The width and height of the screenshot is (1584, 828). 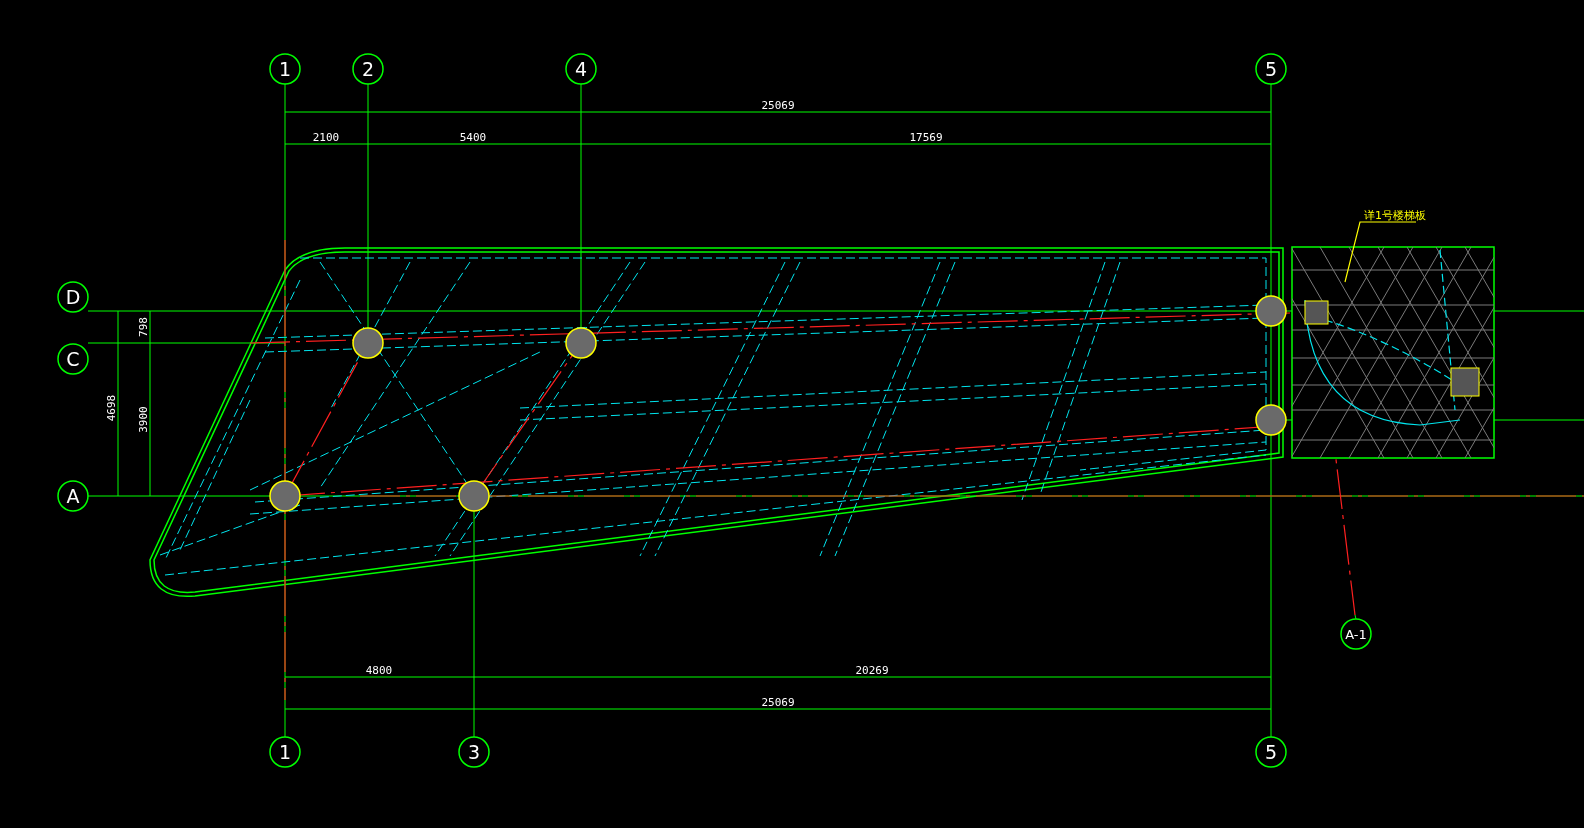 What do you see at coordinates (926, 137) in the screenshot?
I see `dimension-text: 17569` at bounding box center [926, 137].